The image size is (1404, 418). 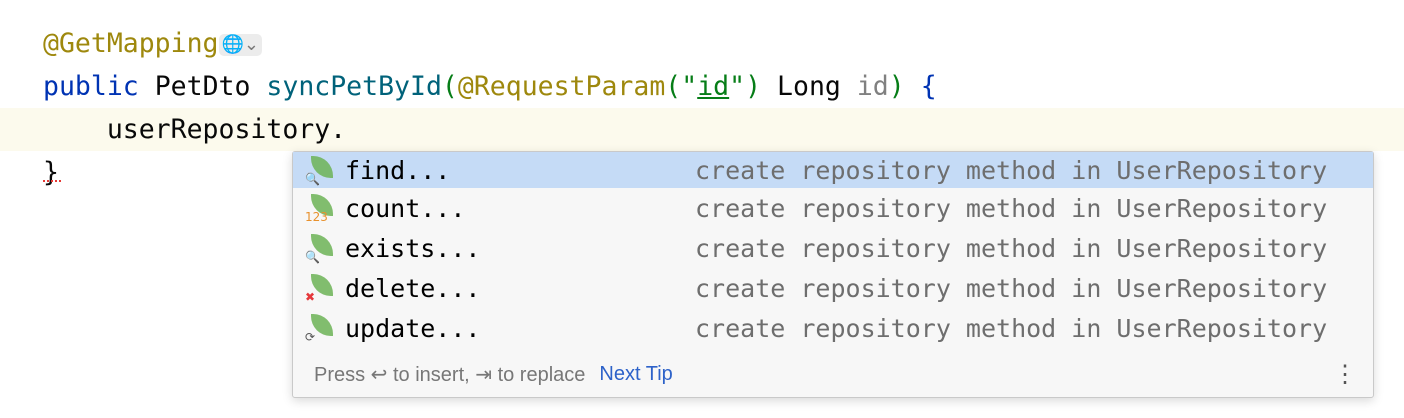 I want to click on spring-count-icon: 123, so click(x=323, y=208).